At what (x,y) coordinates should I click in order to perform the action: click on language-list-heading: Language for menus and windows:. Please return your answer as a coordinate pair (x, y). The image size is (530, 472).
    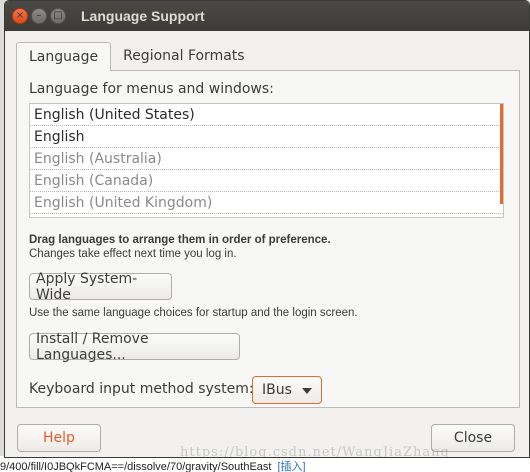
    Looking at the image, I should click on (151, 89).